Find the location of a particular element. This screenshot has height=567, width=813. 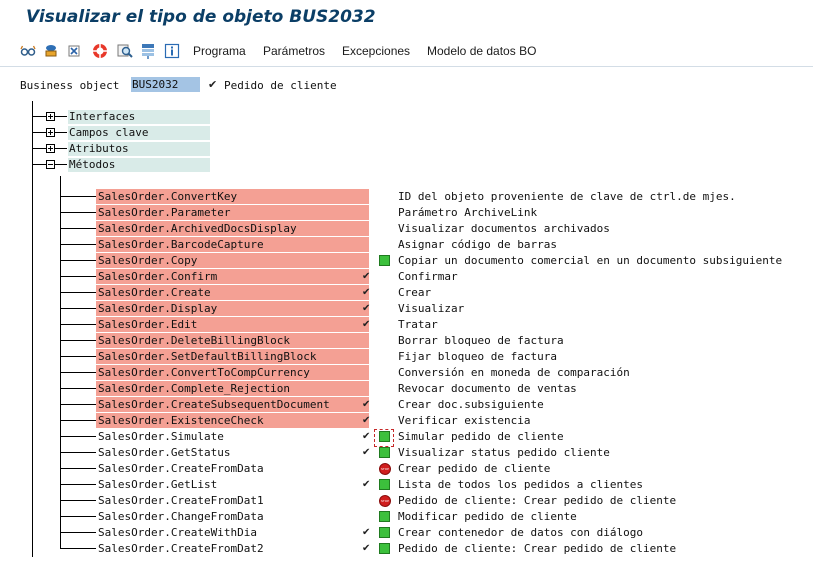

method-name: SalesOrder.Simulate is located at coordinates (232, 436).